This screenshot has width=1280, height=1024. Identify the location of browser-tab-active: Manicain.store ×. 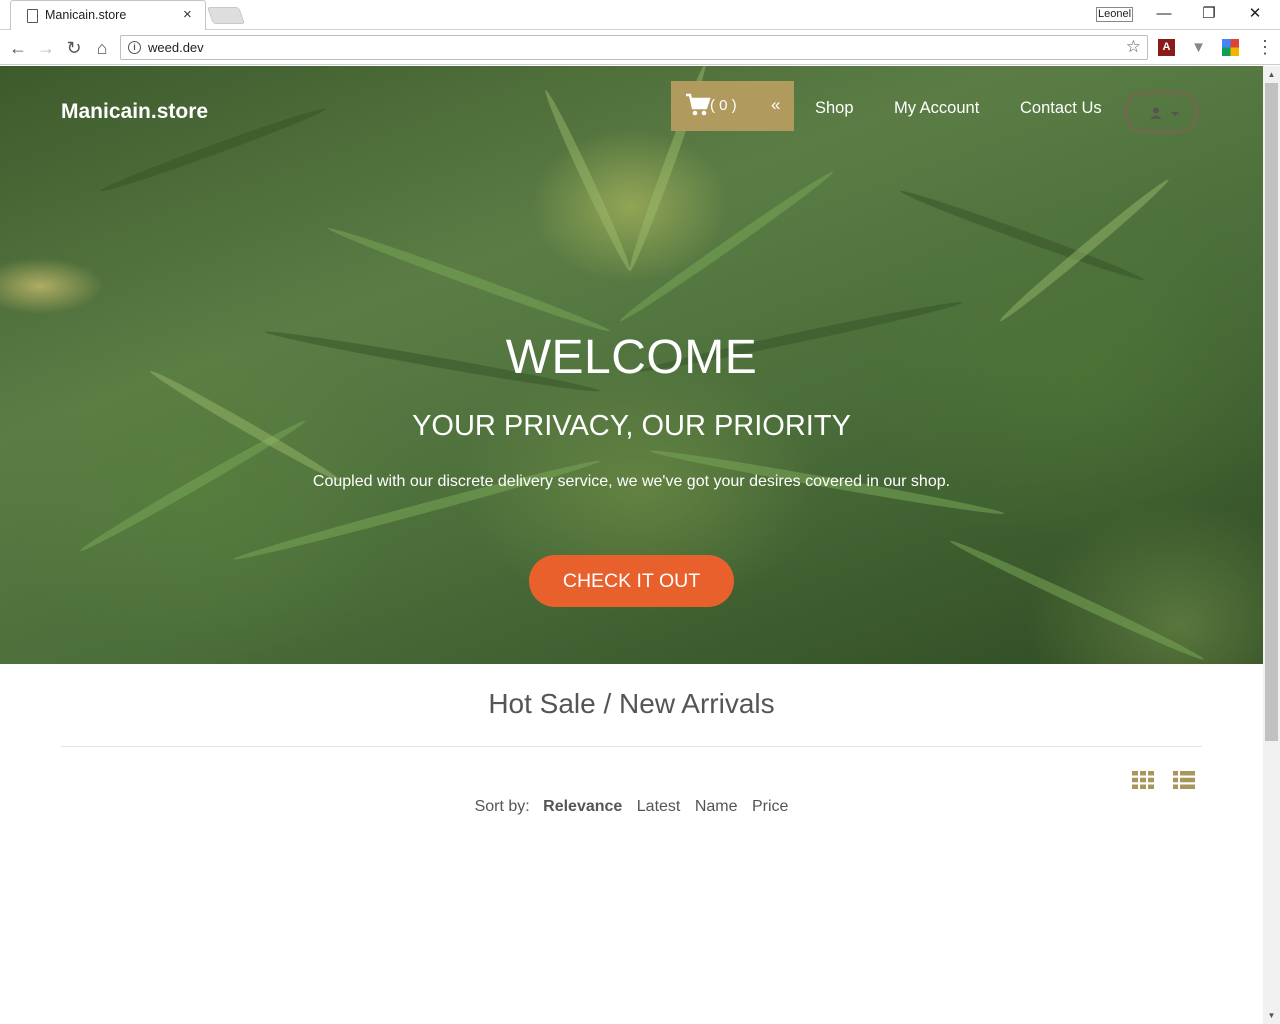
(108, 15).